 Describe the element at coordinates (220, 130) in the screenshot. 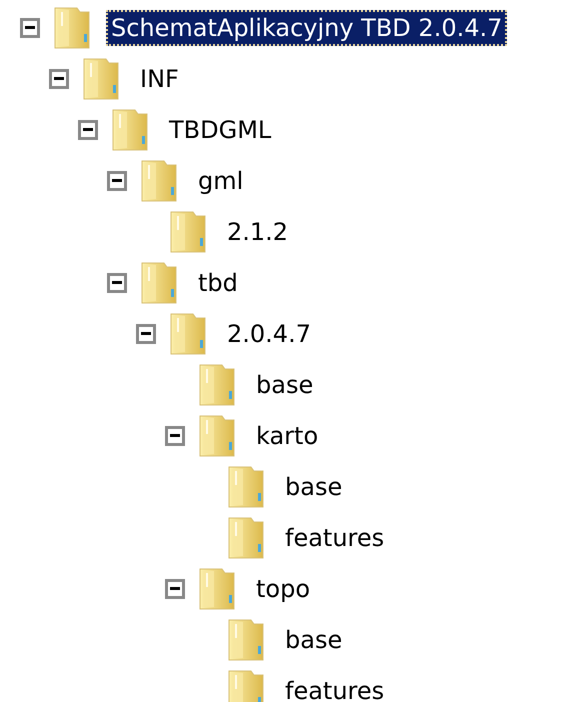

I see `tree-item: TBDGML` at that location.